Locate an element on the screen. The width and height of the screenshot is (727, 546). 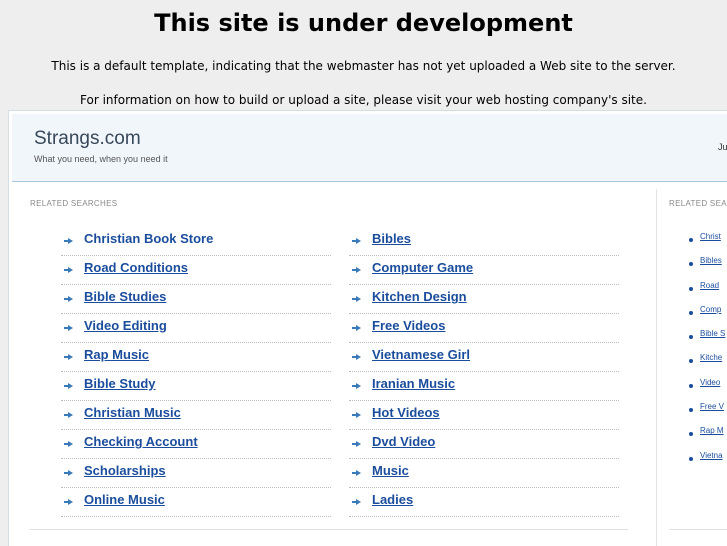
sidebar-item: Comp is located at coordinates (708, 317).